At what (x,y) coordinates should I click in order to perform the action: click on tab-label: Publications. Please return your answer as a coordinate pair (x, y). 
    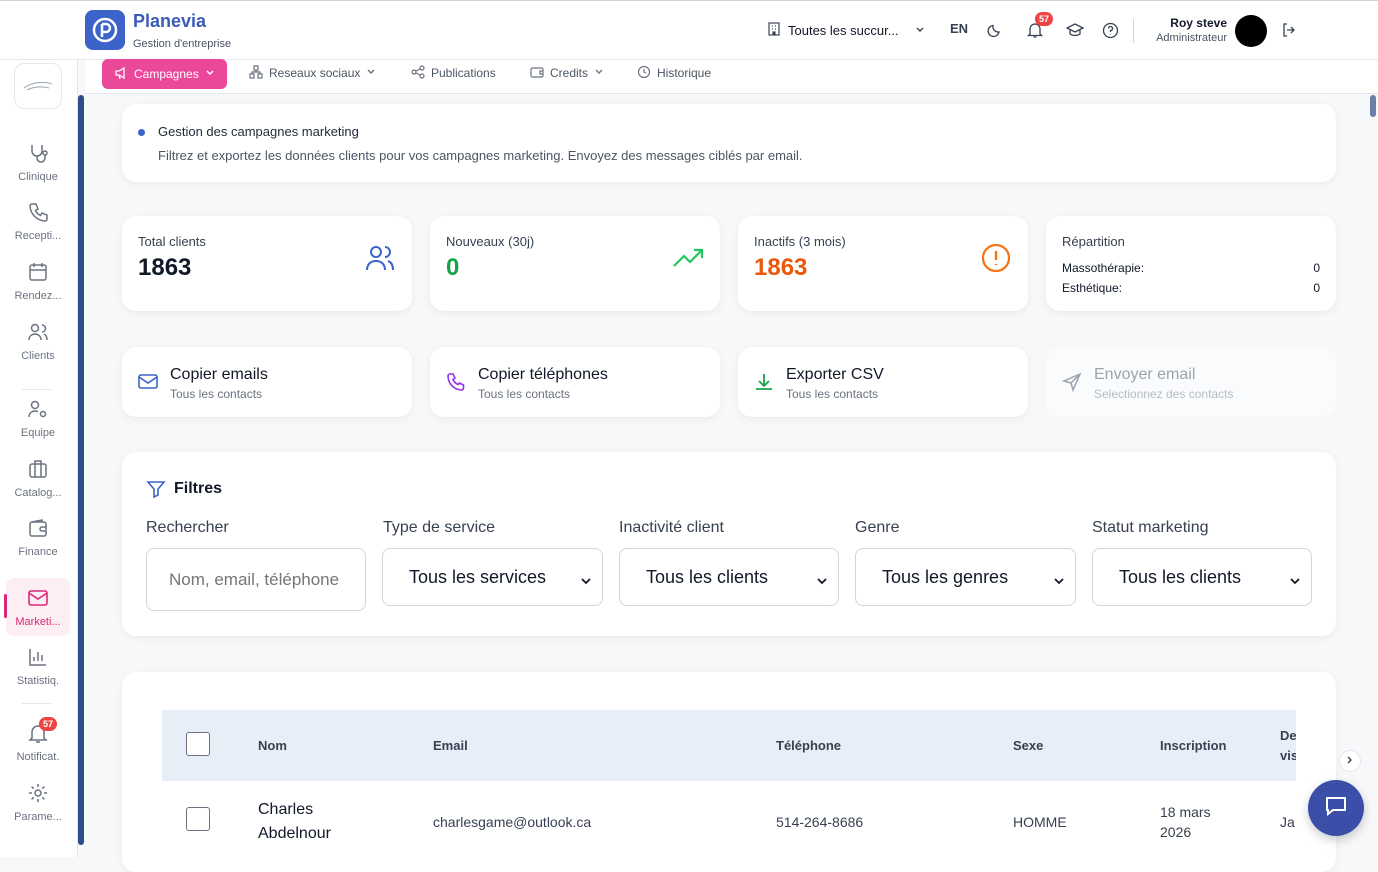
    Looking at the image, I should click on (463, 73).